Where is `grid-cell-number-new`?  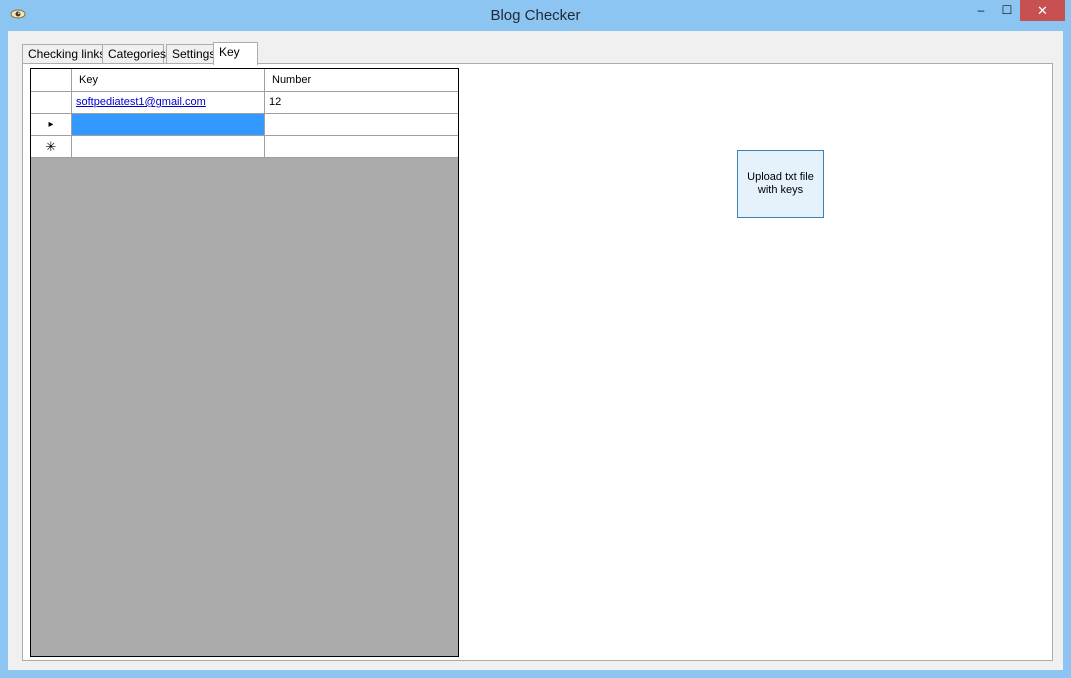
grid-cell-number-new is located at coordinates (361, 147).